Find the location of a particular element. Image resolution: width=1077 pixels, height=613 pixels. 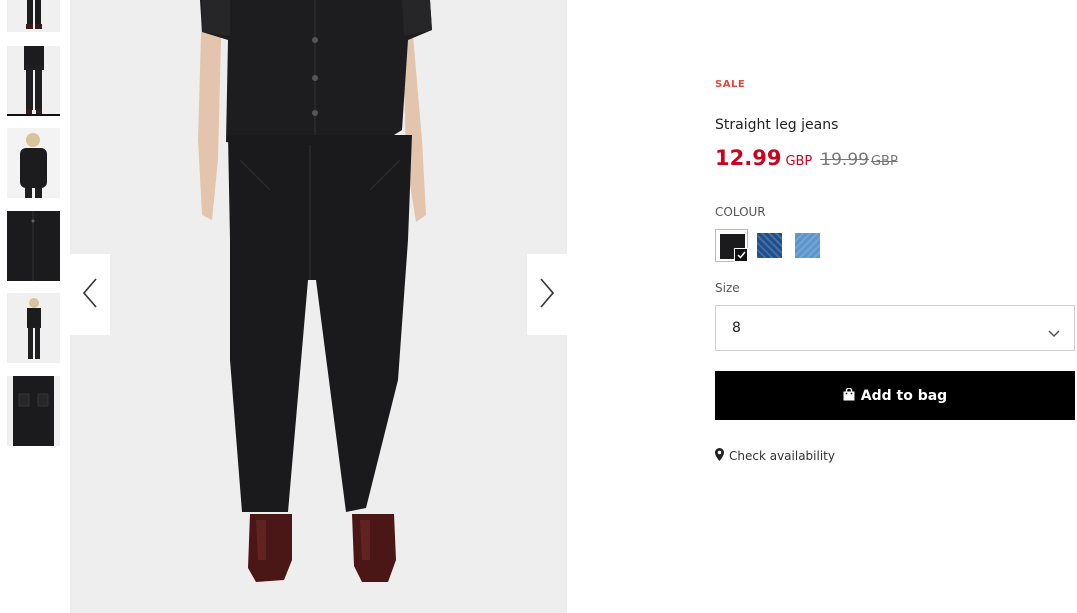

previous-image-button is located at coordinates (90, 294).